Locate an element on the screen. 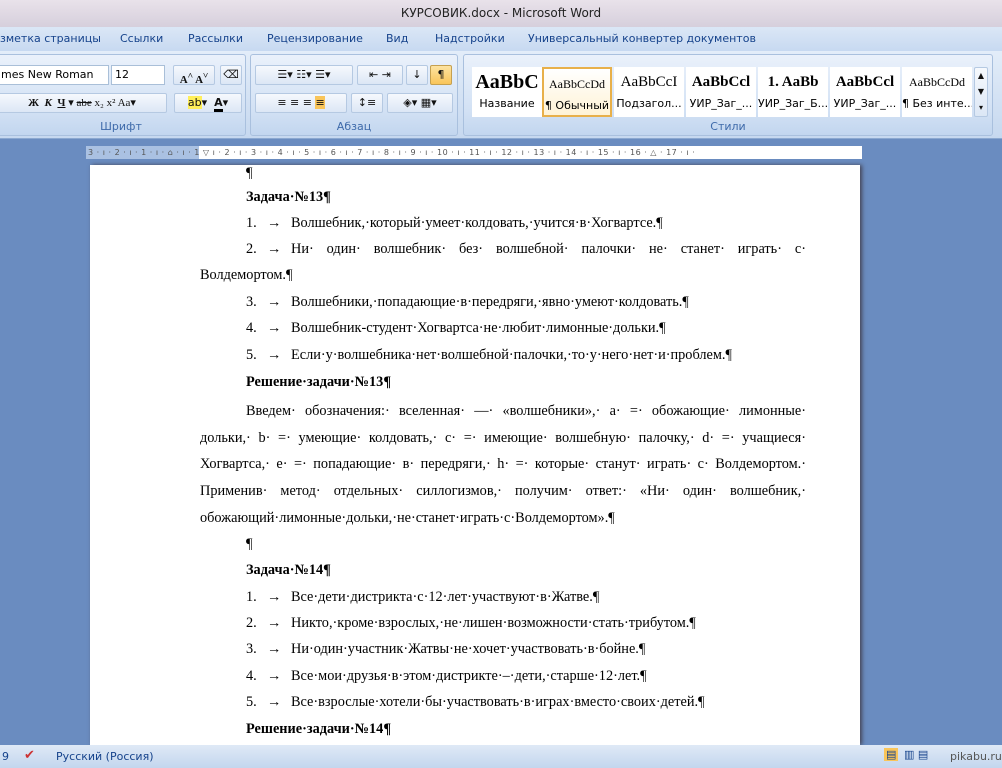 The height and width of the screenshot is (768, 1002). window-title: КУРСОВИК.docx - Microsoft Word is located at coordinates (501, 13).